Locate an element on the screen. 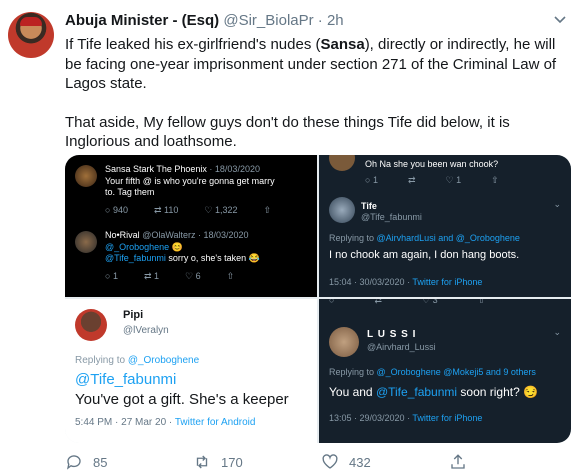 This screenshot has height=474, width=581. screenshot-handle: @lVeralyn is located at coordinates (146, 330).